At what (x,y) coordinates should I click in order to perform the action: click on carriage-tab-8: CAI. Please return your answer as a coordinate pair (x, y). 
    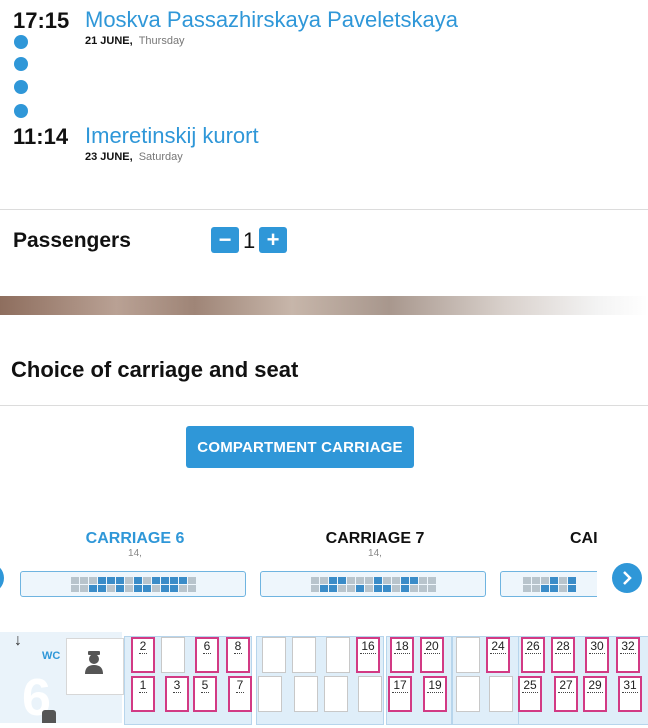
    Looking at the image, I should click on (584, 539).